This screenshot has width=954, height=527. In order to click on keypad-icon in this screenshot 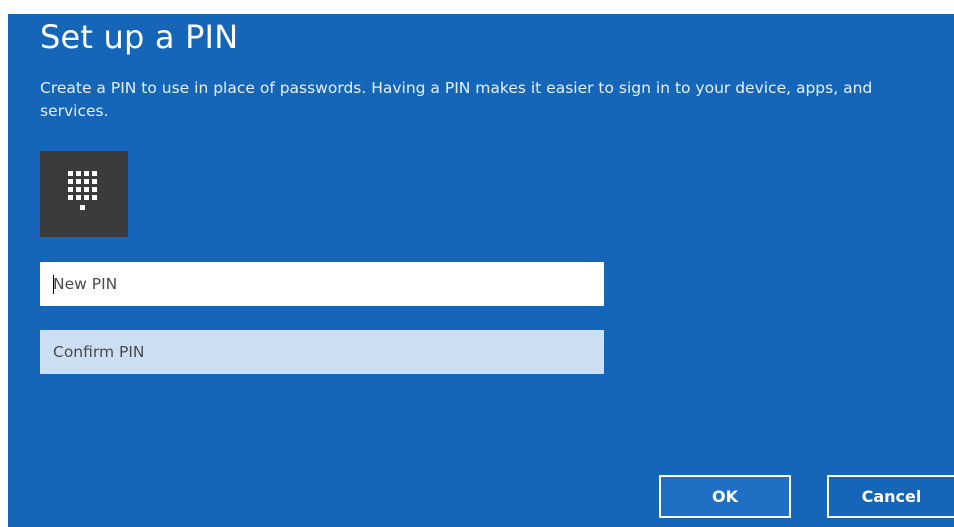, I will do `click(84, 194)`.